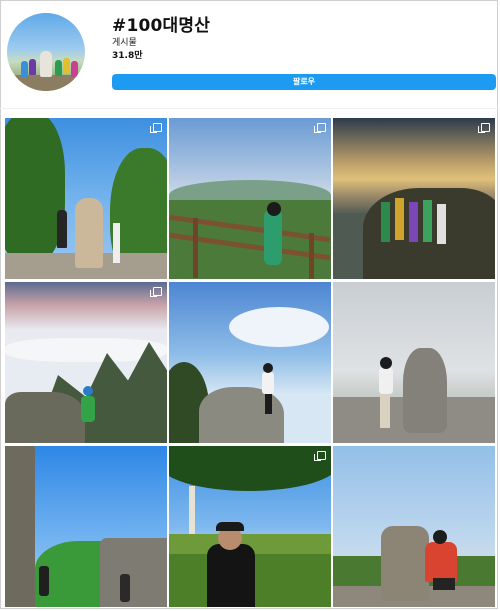  I want to click on header-divider, so click(250, 108).